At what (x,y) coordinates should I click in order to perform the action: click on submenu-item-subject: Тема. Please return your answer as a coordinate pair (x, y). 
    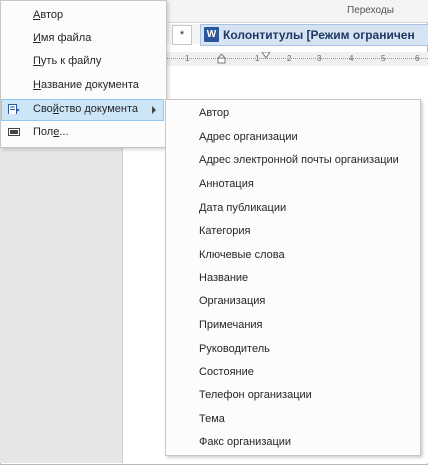
    Looking at the image, I should click on (293, 419).